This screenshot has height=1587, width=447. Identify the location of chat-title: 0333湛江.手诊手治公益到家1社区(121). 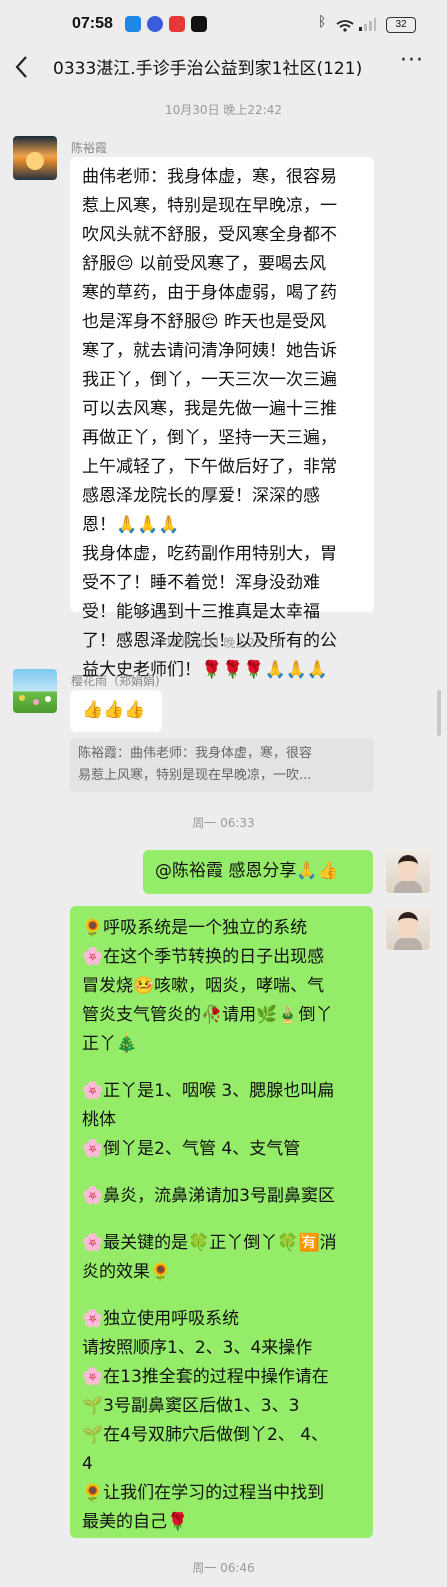
(208, 69).